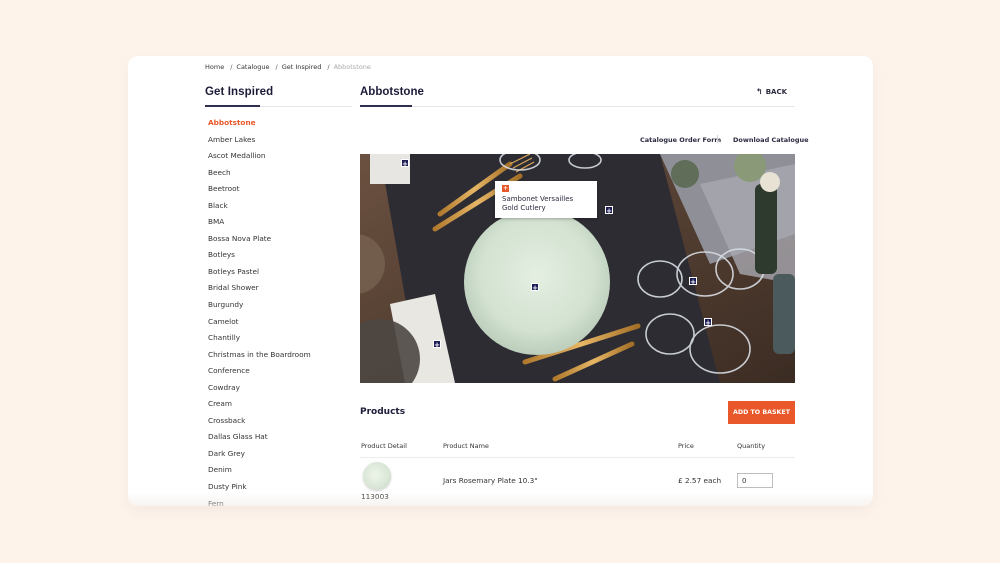  What do you see at coordinates (771, 140) in the screenshot?
I see `download-catalogue-link: Download Catalogue` at bounding box center [771, 140].